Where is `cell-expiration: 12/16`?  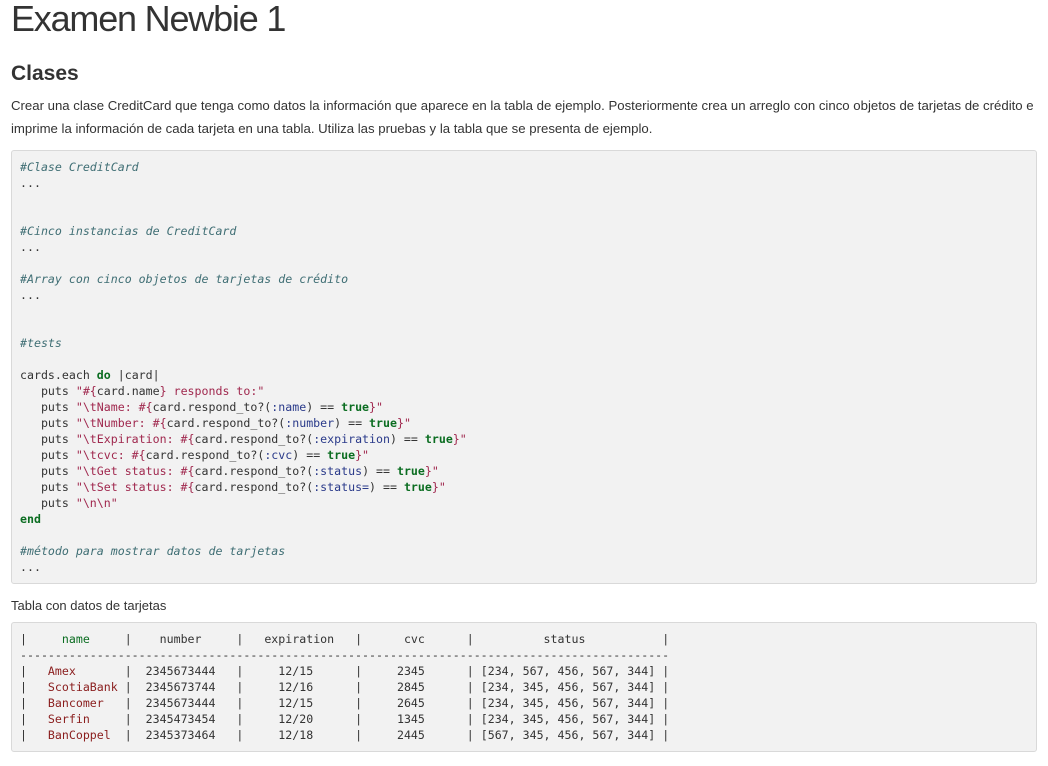
cell-expiration: 12/16 is located at coordinates (299, 687).